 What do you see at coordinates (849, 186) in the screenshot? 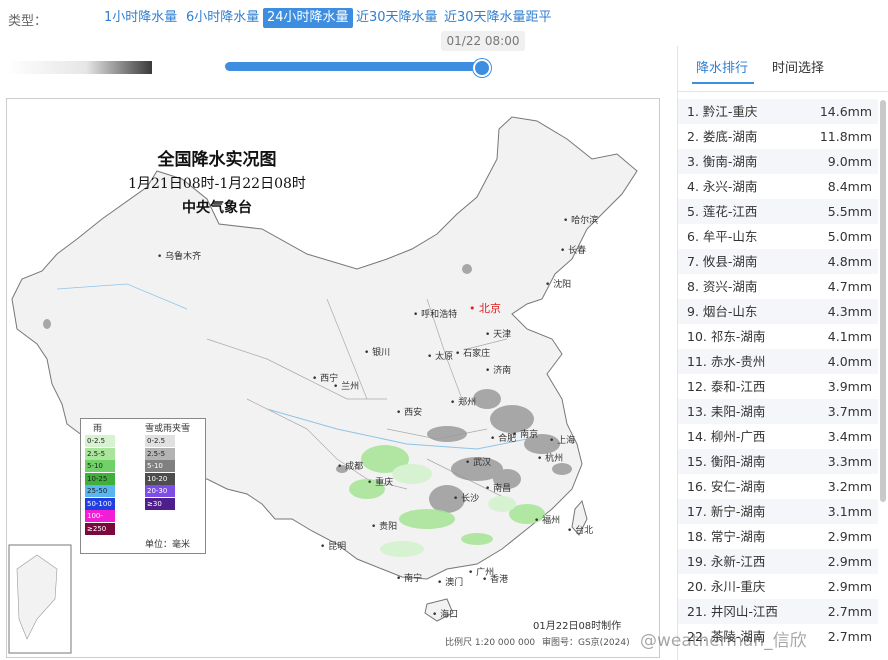
I see `ranking-value: 8.4mm` at bounding box center [849, 186].